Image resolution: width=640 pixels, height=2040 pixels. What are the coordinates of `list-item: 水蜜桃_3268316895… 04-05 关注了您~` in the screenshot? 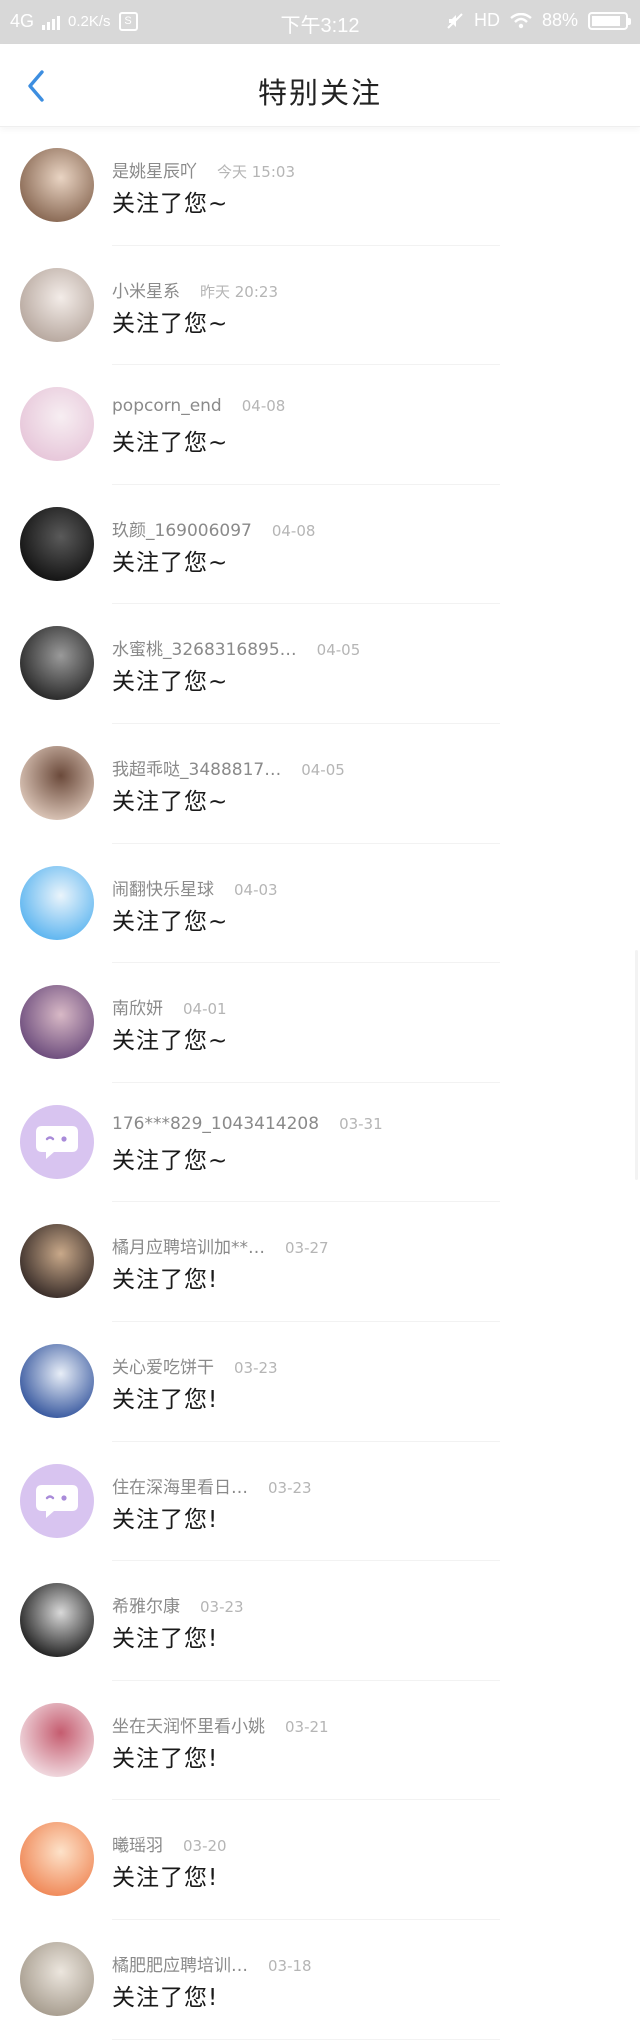 It's located at (320, 664).